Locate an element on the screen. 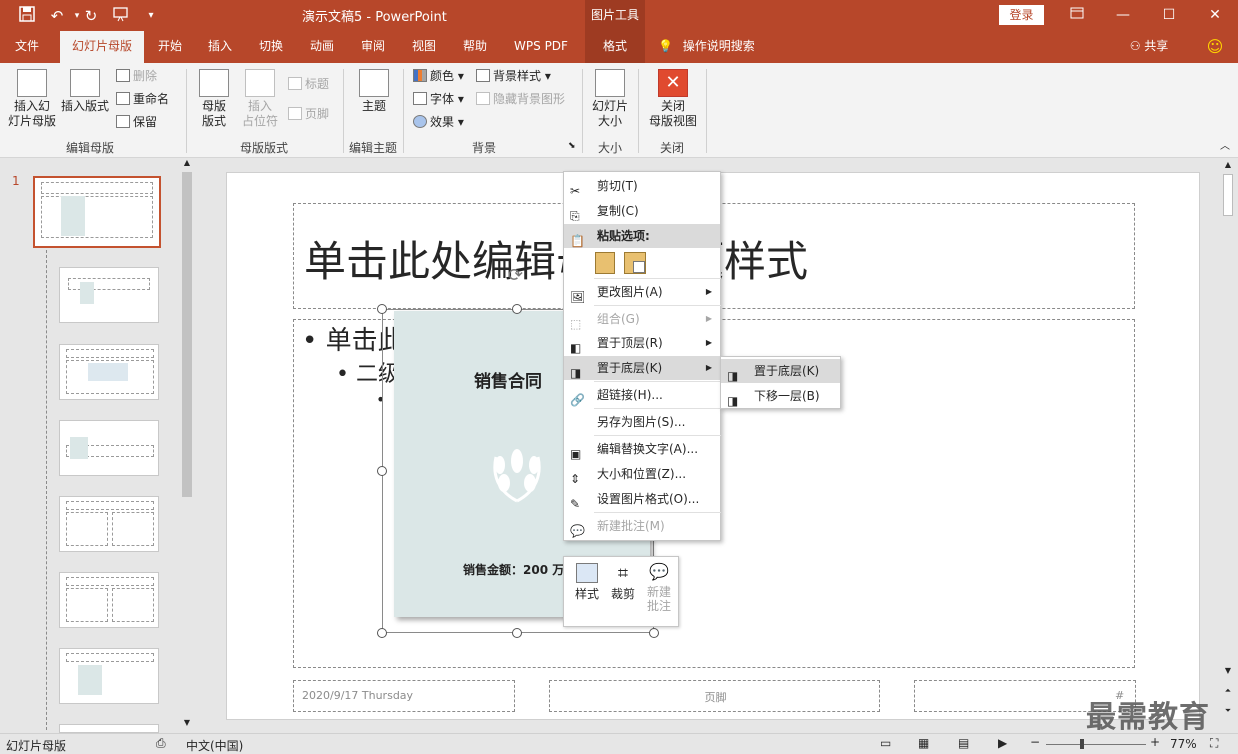 The height and width of the screenshot is (754, 1238). menu-item-send-to-back: ◨ 置于底层(K) ▶ is located at coordinates (642, 368).